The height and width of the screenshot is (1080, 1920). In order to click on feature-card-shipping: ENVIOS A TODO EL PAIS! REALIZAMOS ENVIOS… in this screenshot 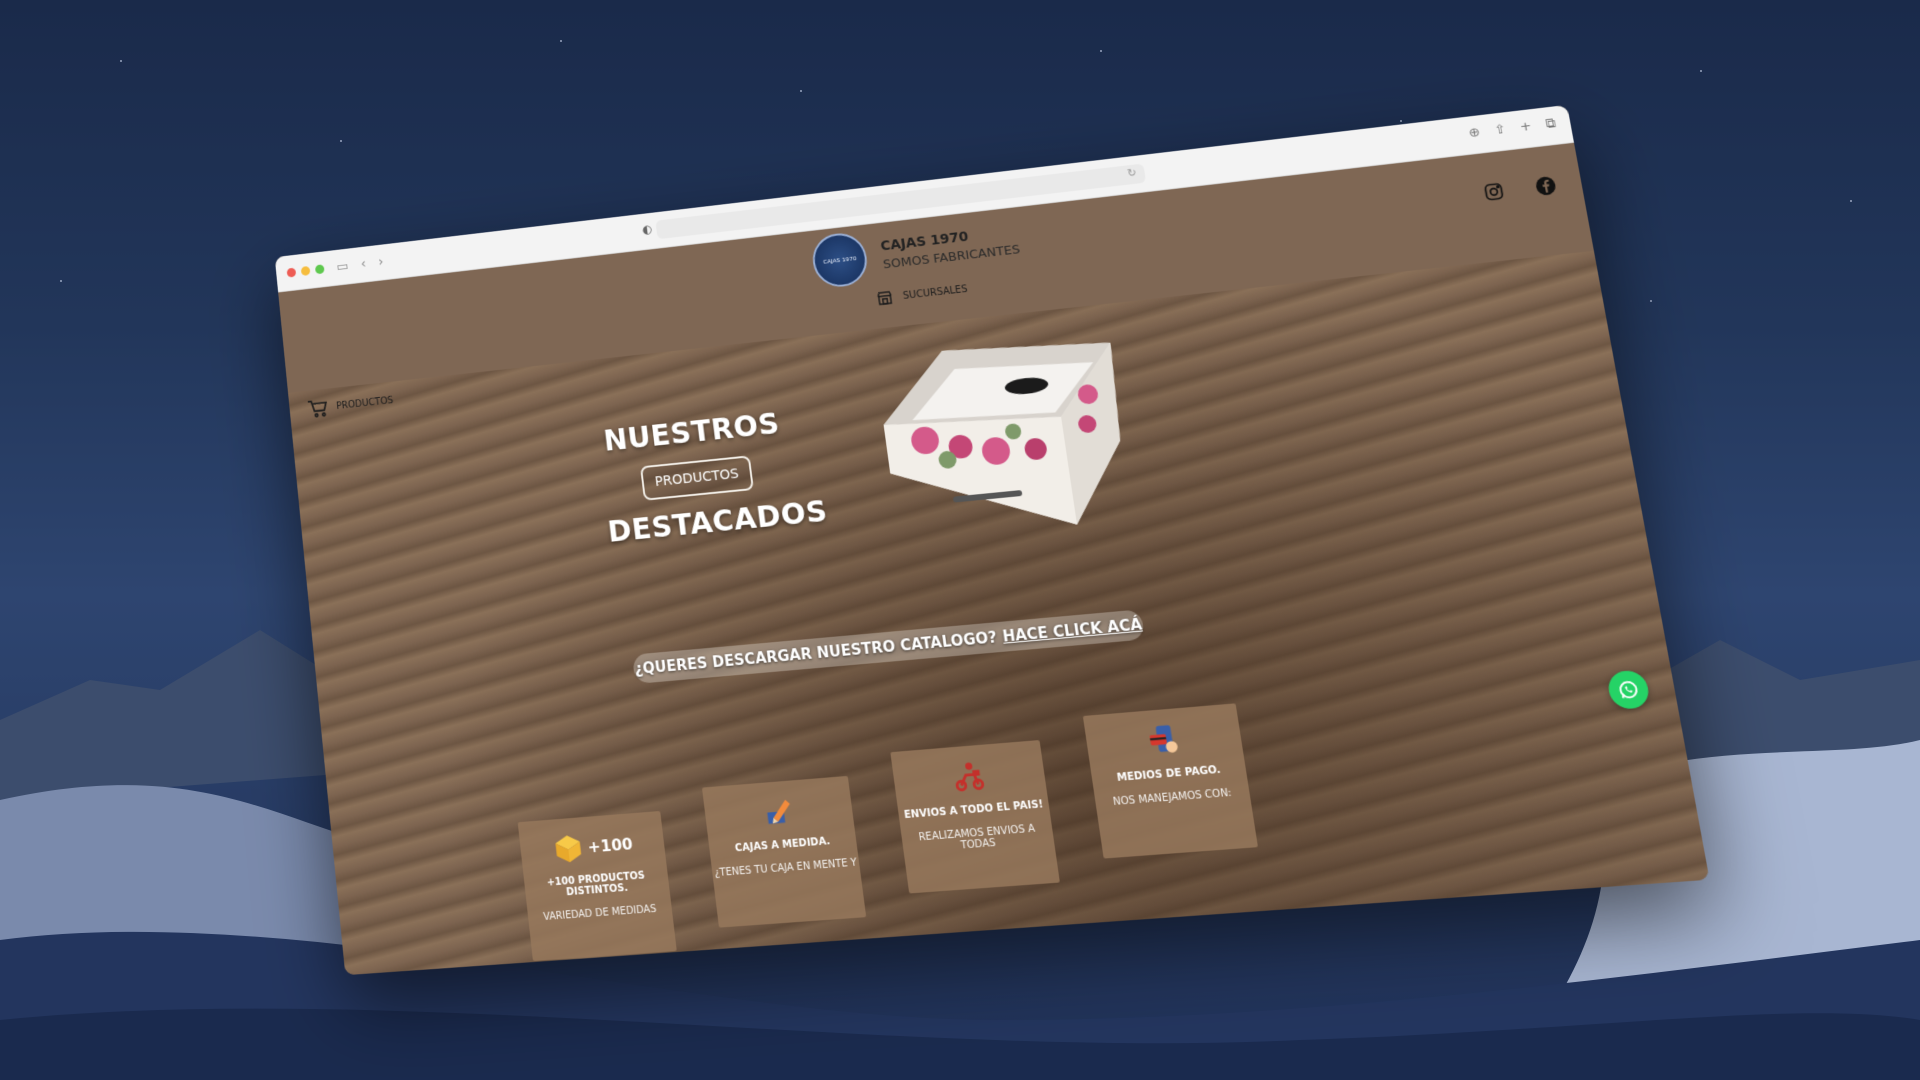, I will do `click(975, 817)`.